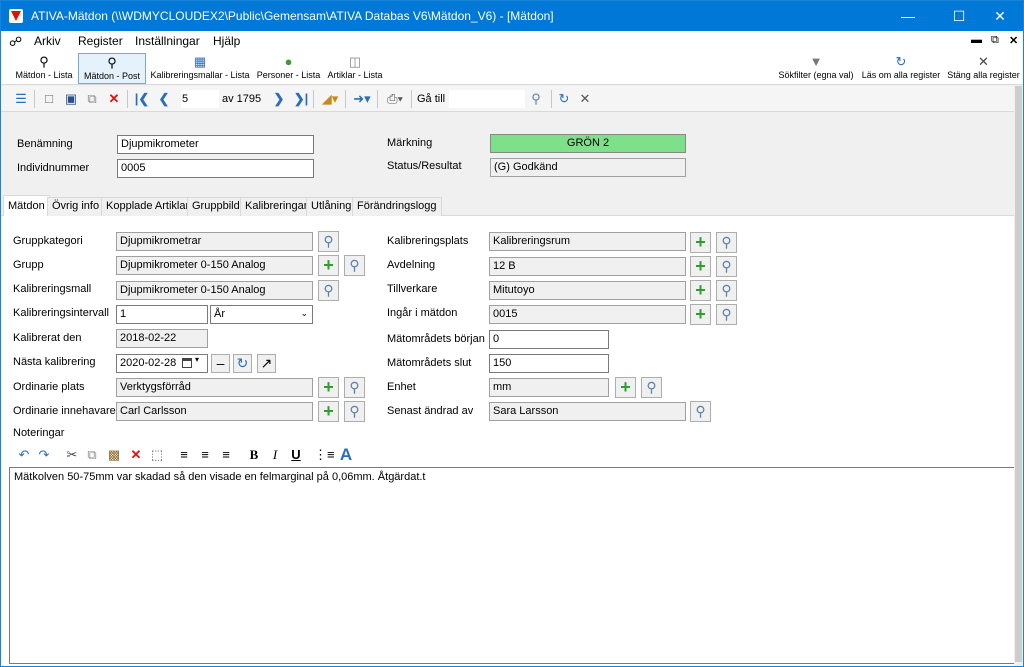  Describe the element at coordinates (700, 290) in the screenshot. I see `tillverkare-add-button: +` at that location.